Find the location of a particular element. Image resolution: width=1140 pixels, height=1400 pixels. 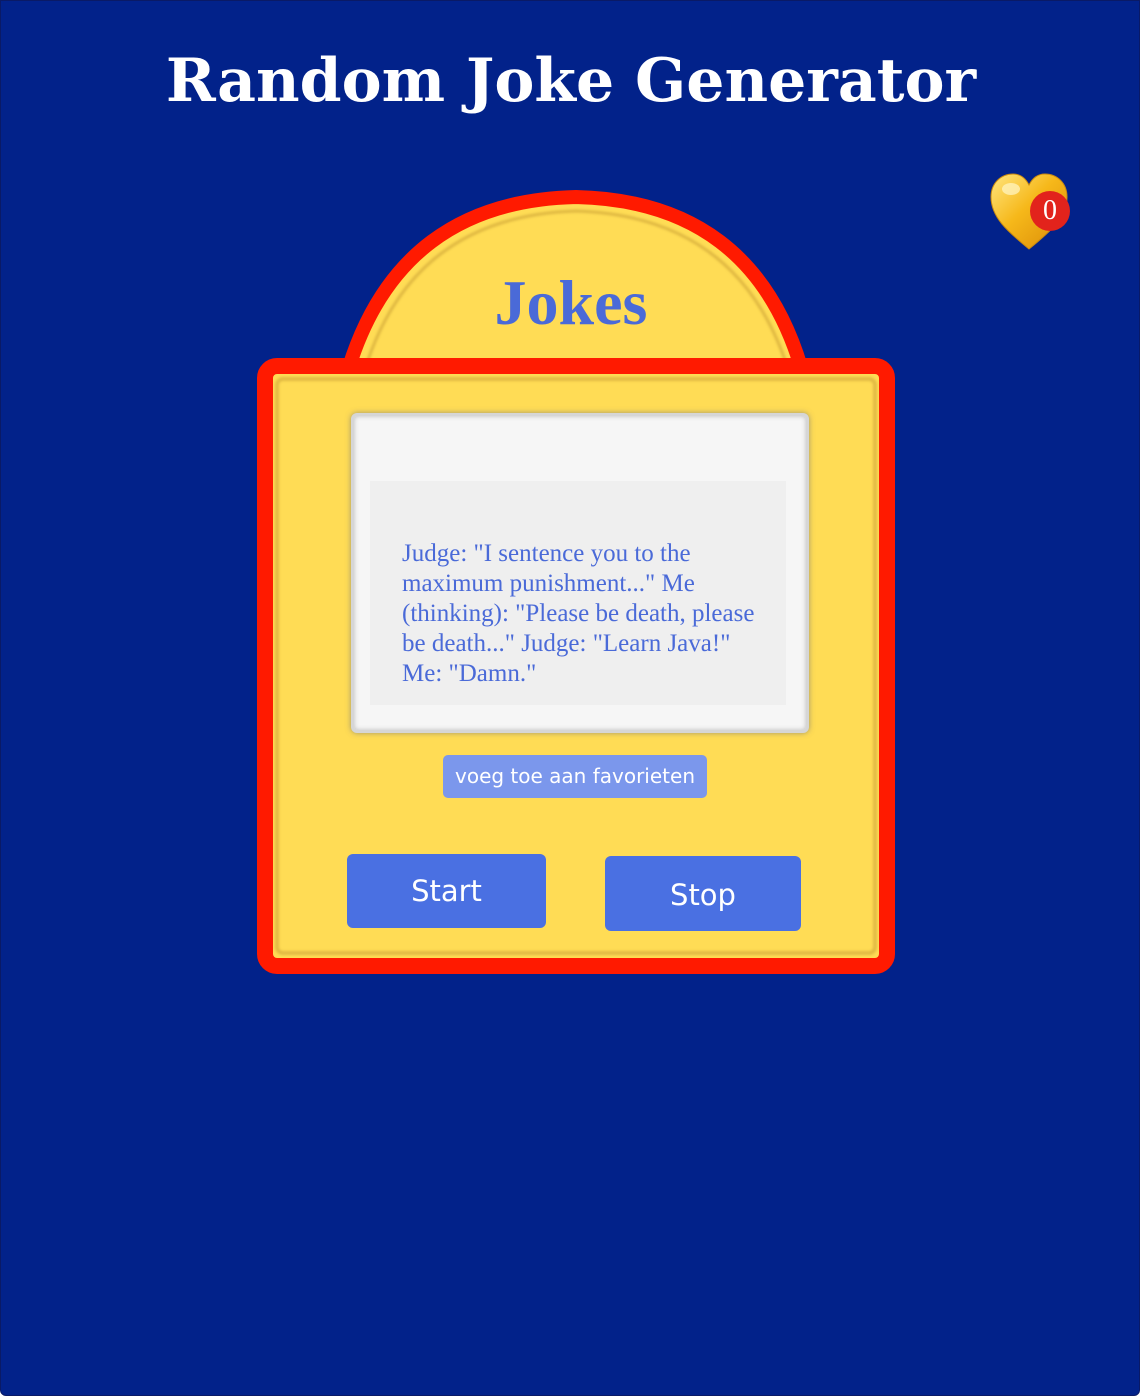

stop-button: Stop is located at coordinates (703, 893).